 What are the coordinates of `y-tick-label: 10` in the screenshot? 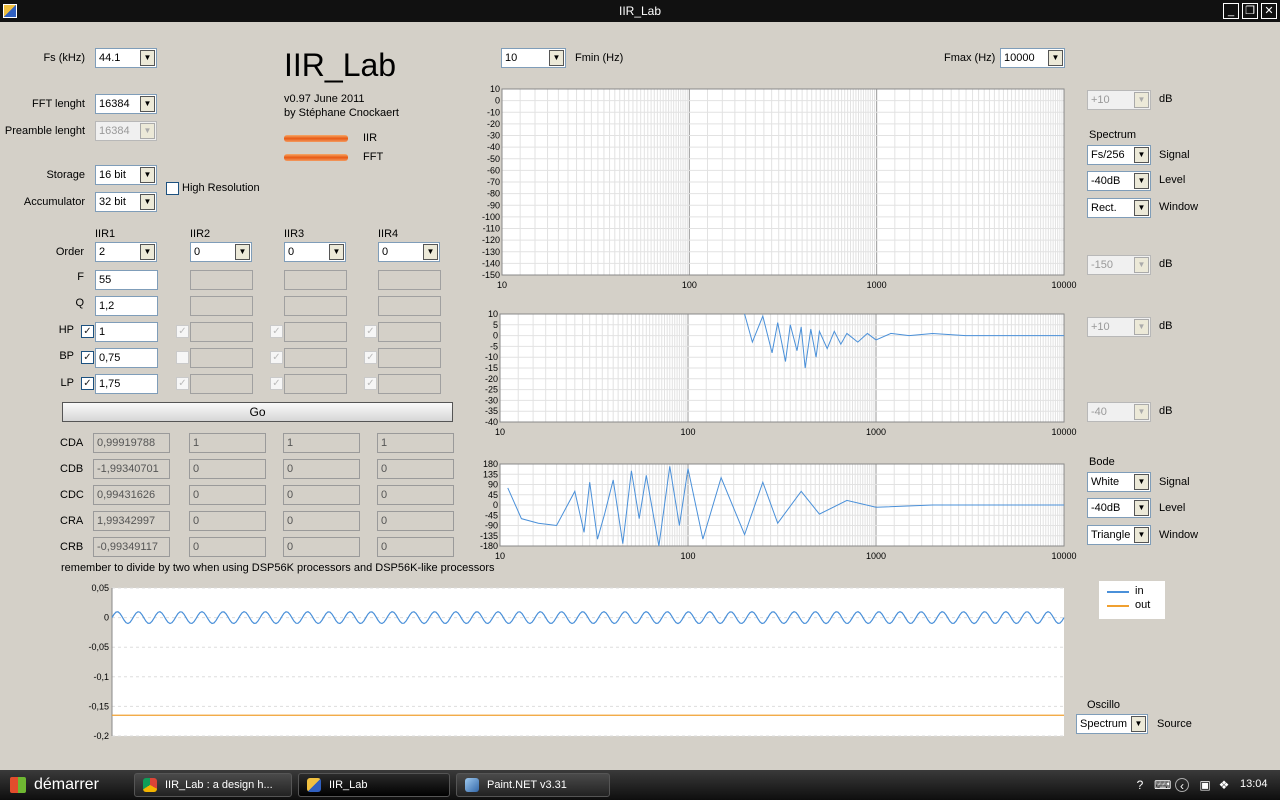 It's located at (495, 89).